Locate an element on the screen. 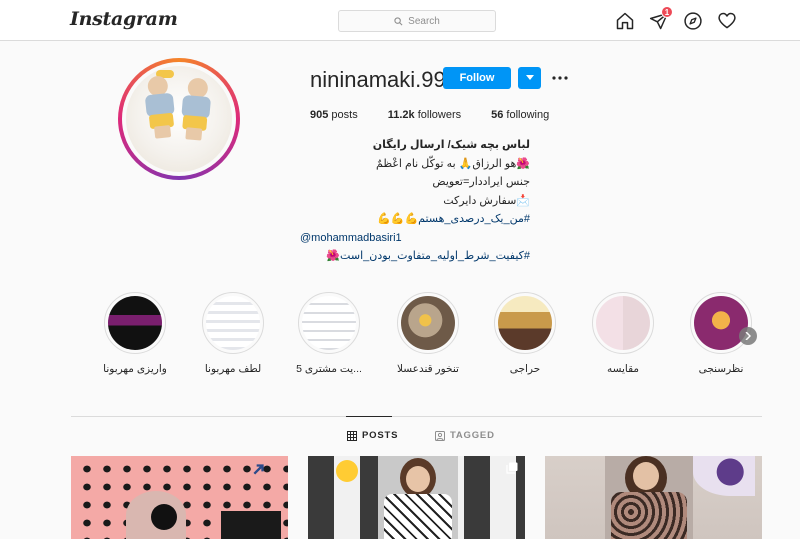 This screenshot has height=539, width=800. tab-tagged-label: TAGGED is located at coordinates (472, 435).